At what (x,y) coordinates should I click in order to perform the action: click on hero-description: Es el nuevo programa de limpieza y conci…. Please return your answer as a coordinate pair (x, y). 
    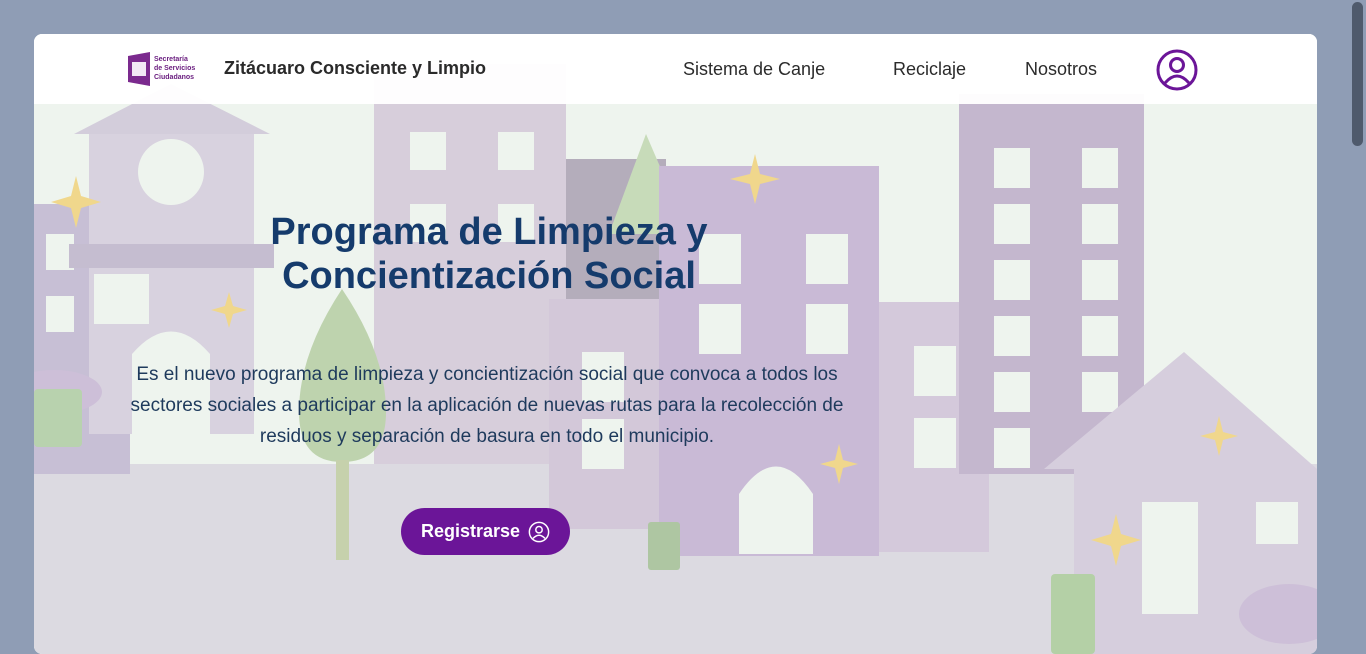
    Looking at the image, I should click on (487, 405).